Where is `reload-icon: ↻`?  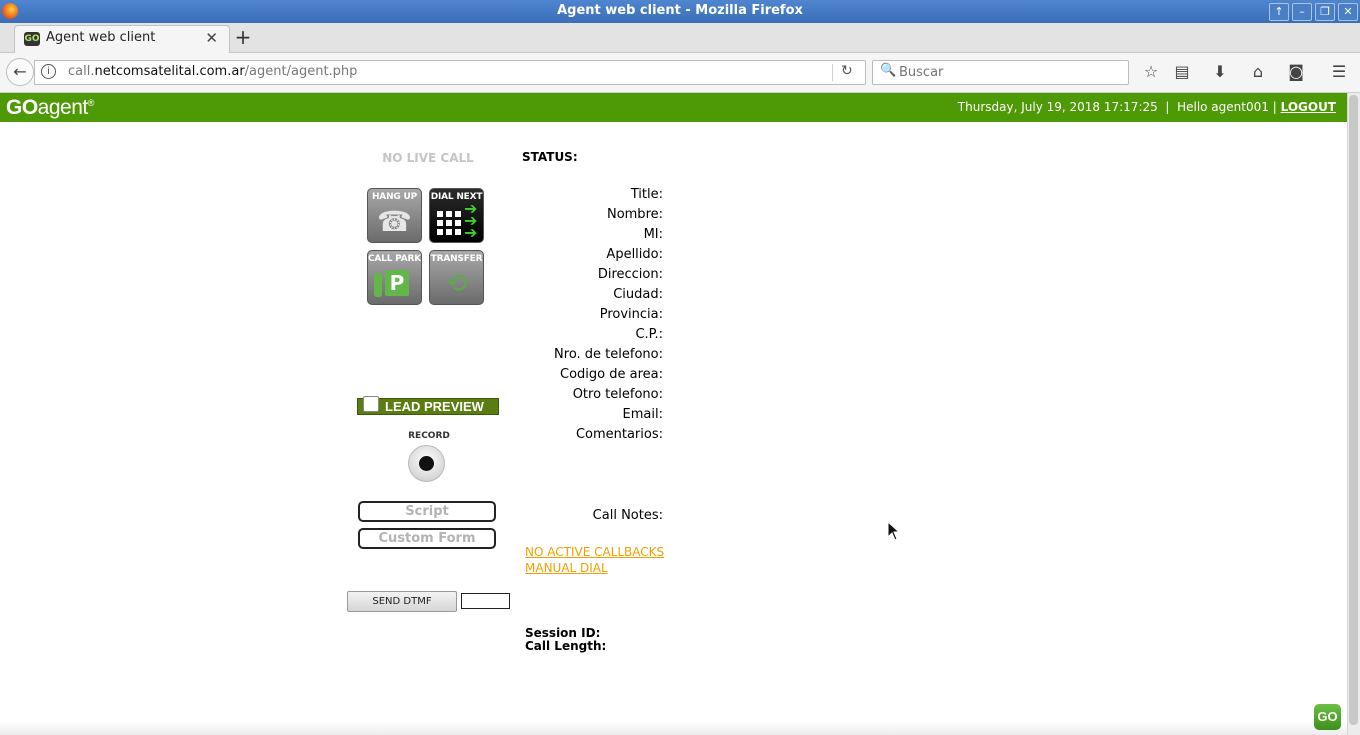
reload-icon: ↻ is located at coordinates (847, 71).